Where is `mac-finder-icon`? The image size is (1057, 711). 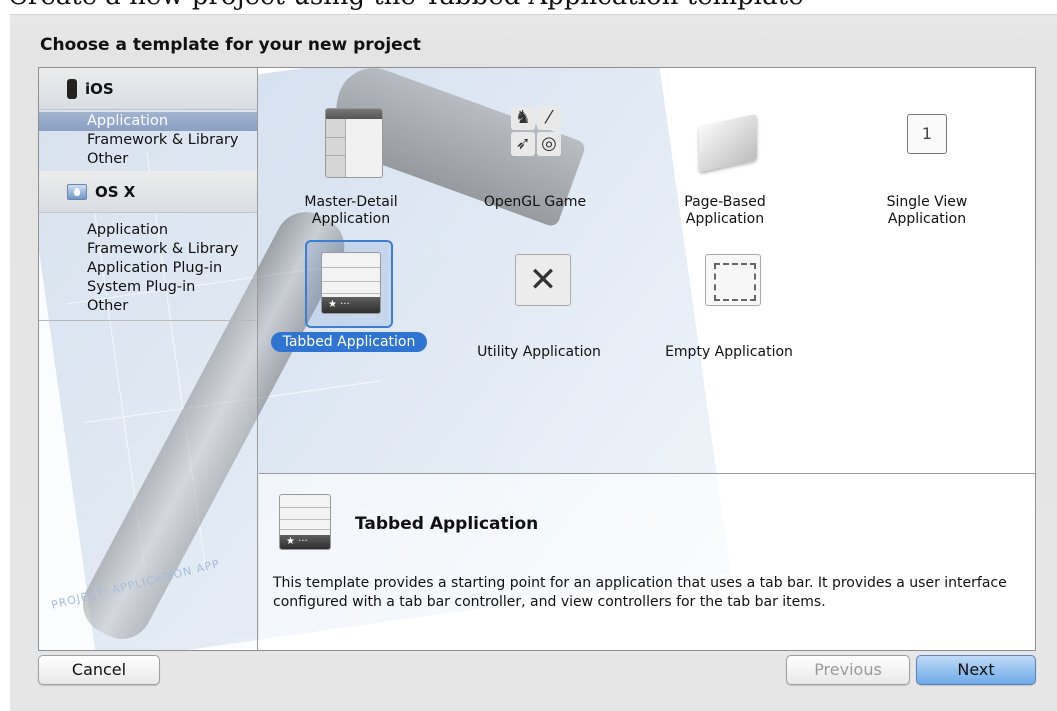 mac-finder-icon is located at coordinates (77, 191).